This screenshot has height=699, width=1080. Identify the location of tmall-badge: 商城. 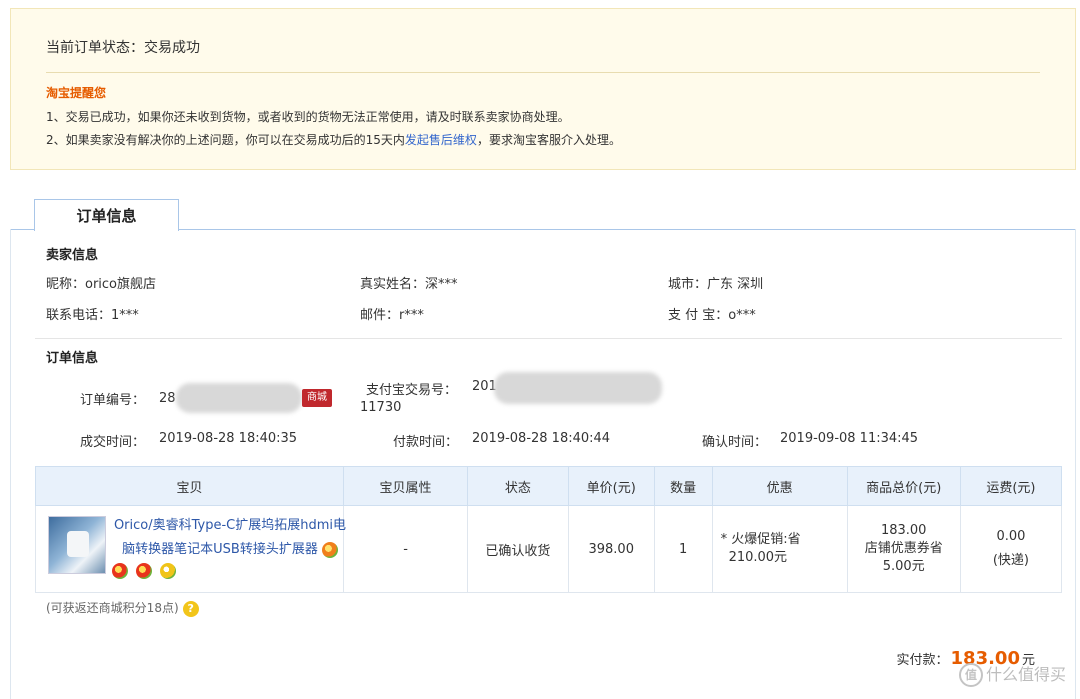
(317, 398).